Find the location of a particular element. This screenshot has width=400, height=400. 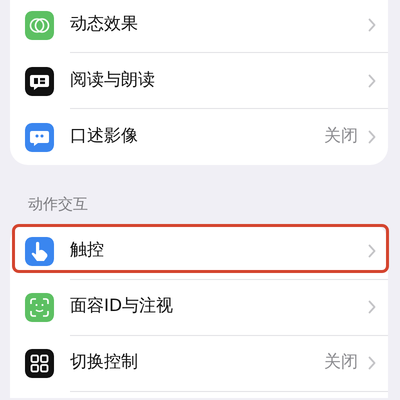

settings-row: 阅读与朗读 is located at coordinates (199, 81).